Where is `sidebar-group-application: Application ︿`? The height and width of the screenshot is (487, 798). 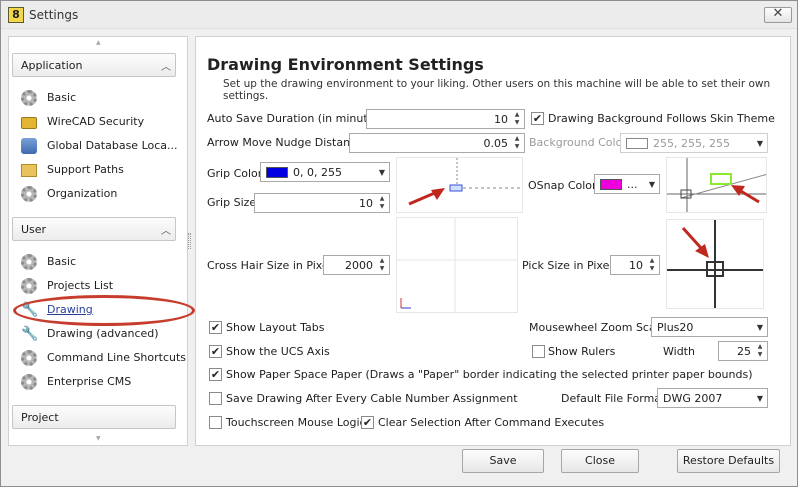
sidebar-group-application: Application ︿ is located at coordinates (94, 65).